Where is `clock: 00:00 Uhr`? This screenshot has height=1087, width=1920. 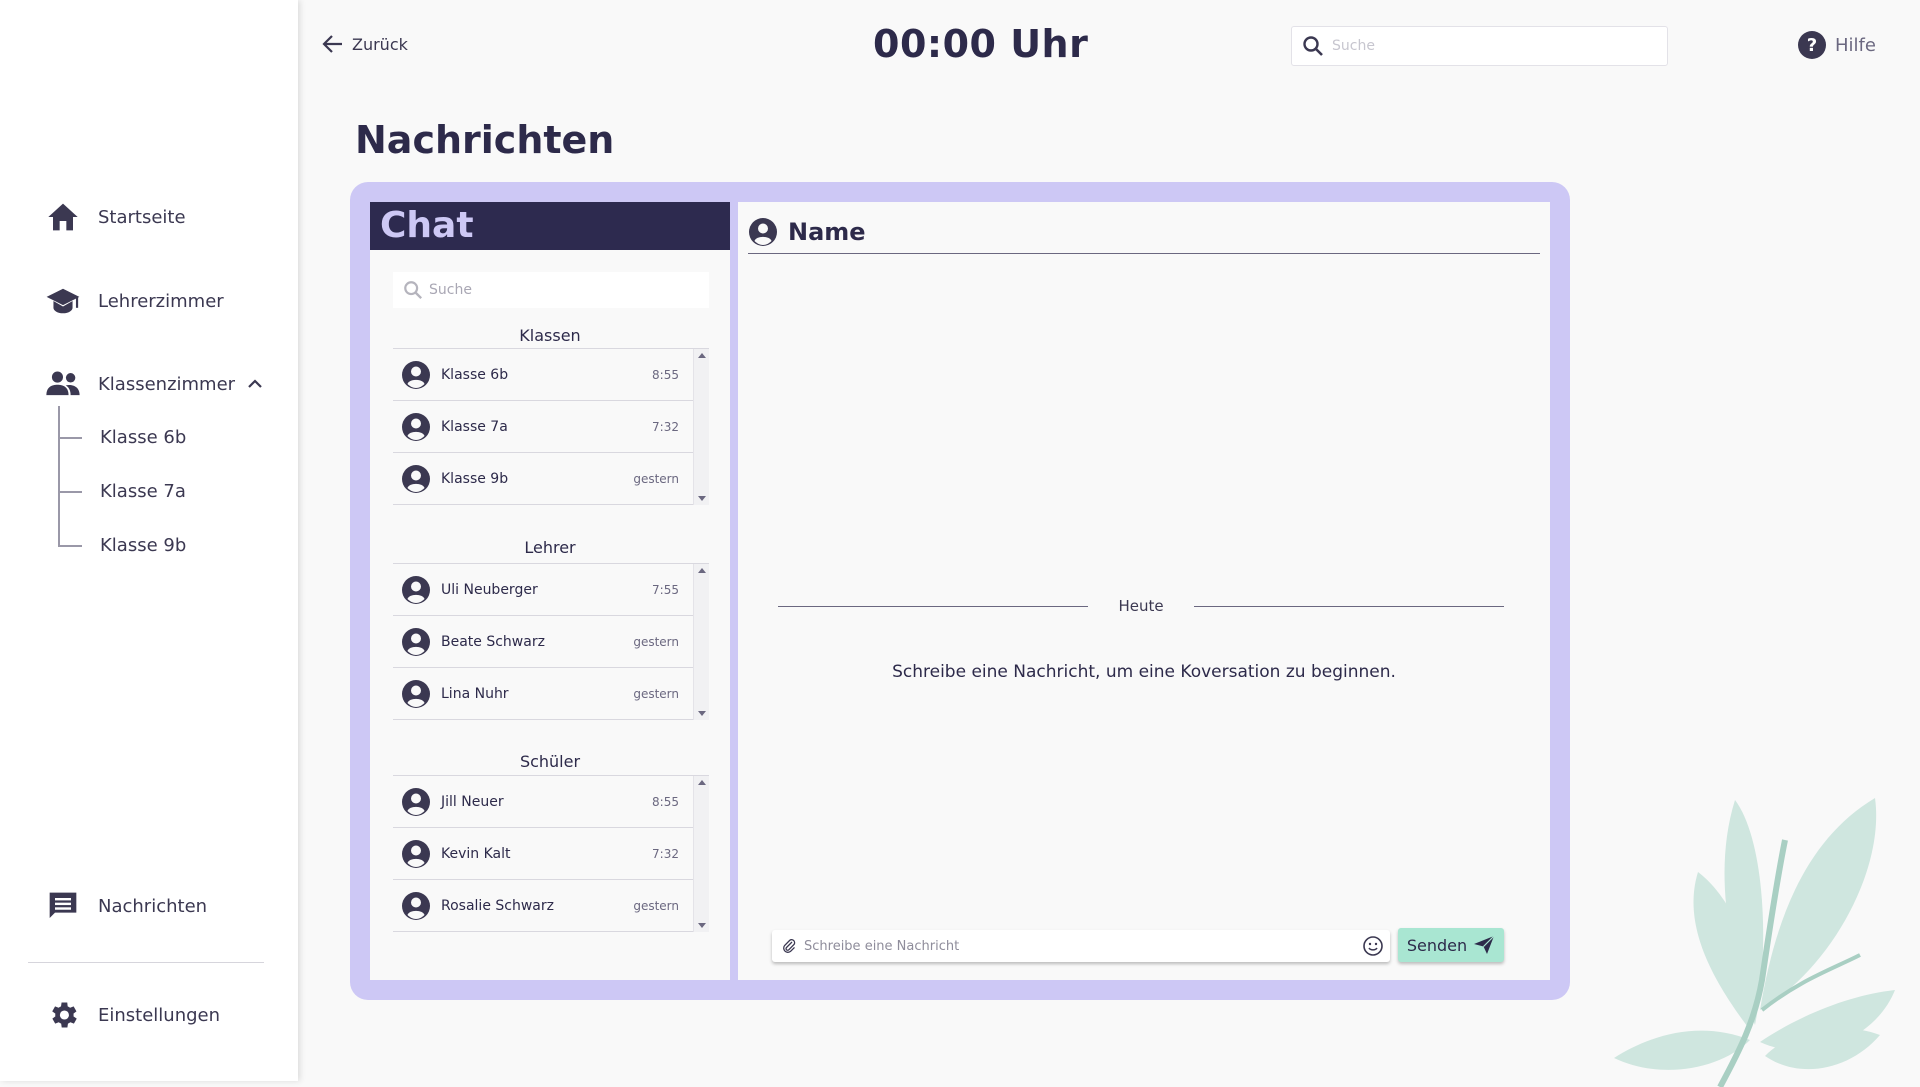 clock: 00:00 Uhr is located at coordinates (981, 44).